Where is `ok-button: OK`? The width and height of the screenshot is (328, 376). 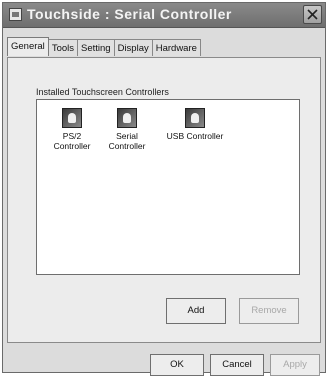 ok-button: OK is located at coordinates (177, 365).